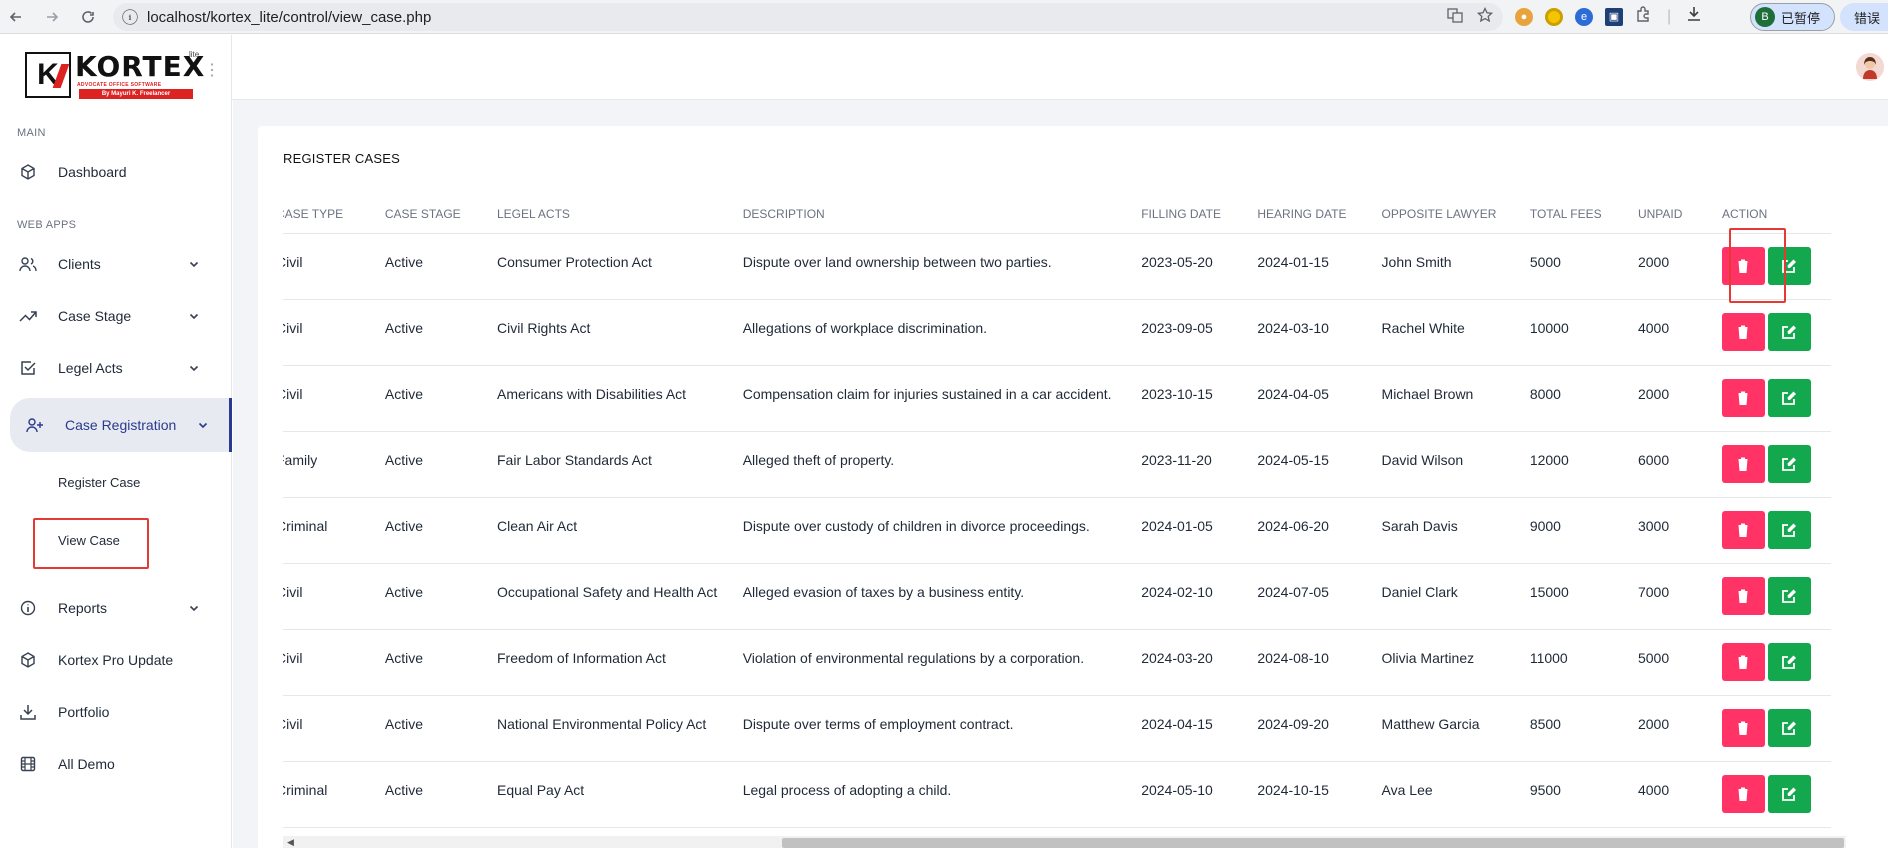 The height and width of the screenshot is (848, 1888). I want to click on cell-text: 2024-09-20, so click(1293, 724).